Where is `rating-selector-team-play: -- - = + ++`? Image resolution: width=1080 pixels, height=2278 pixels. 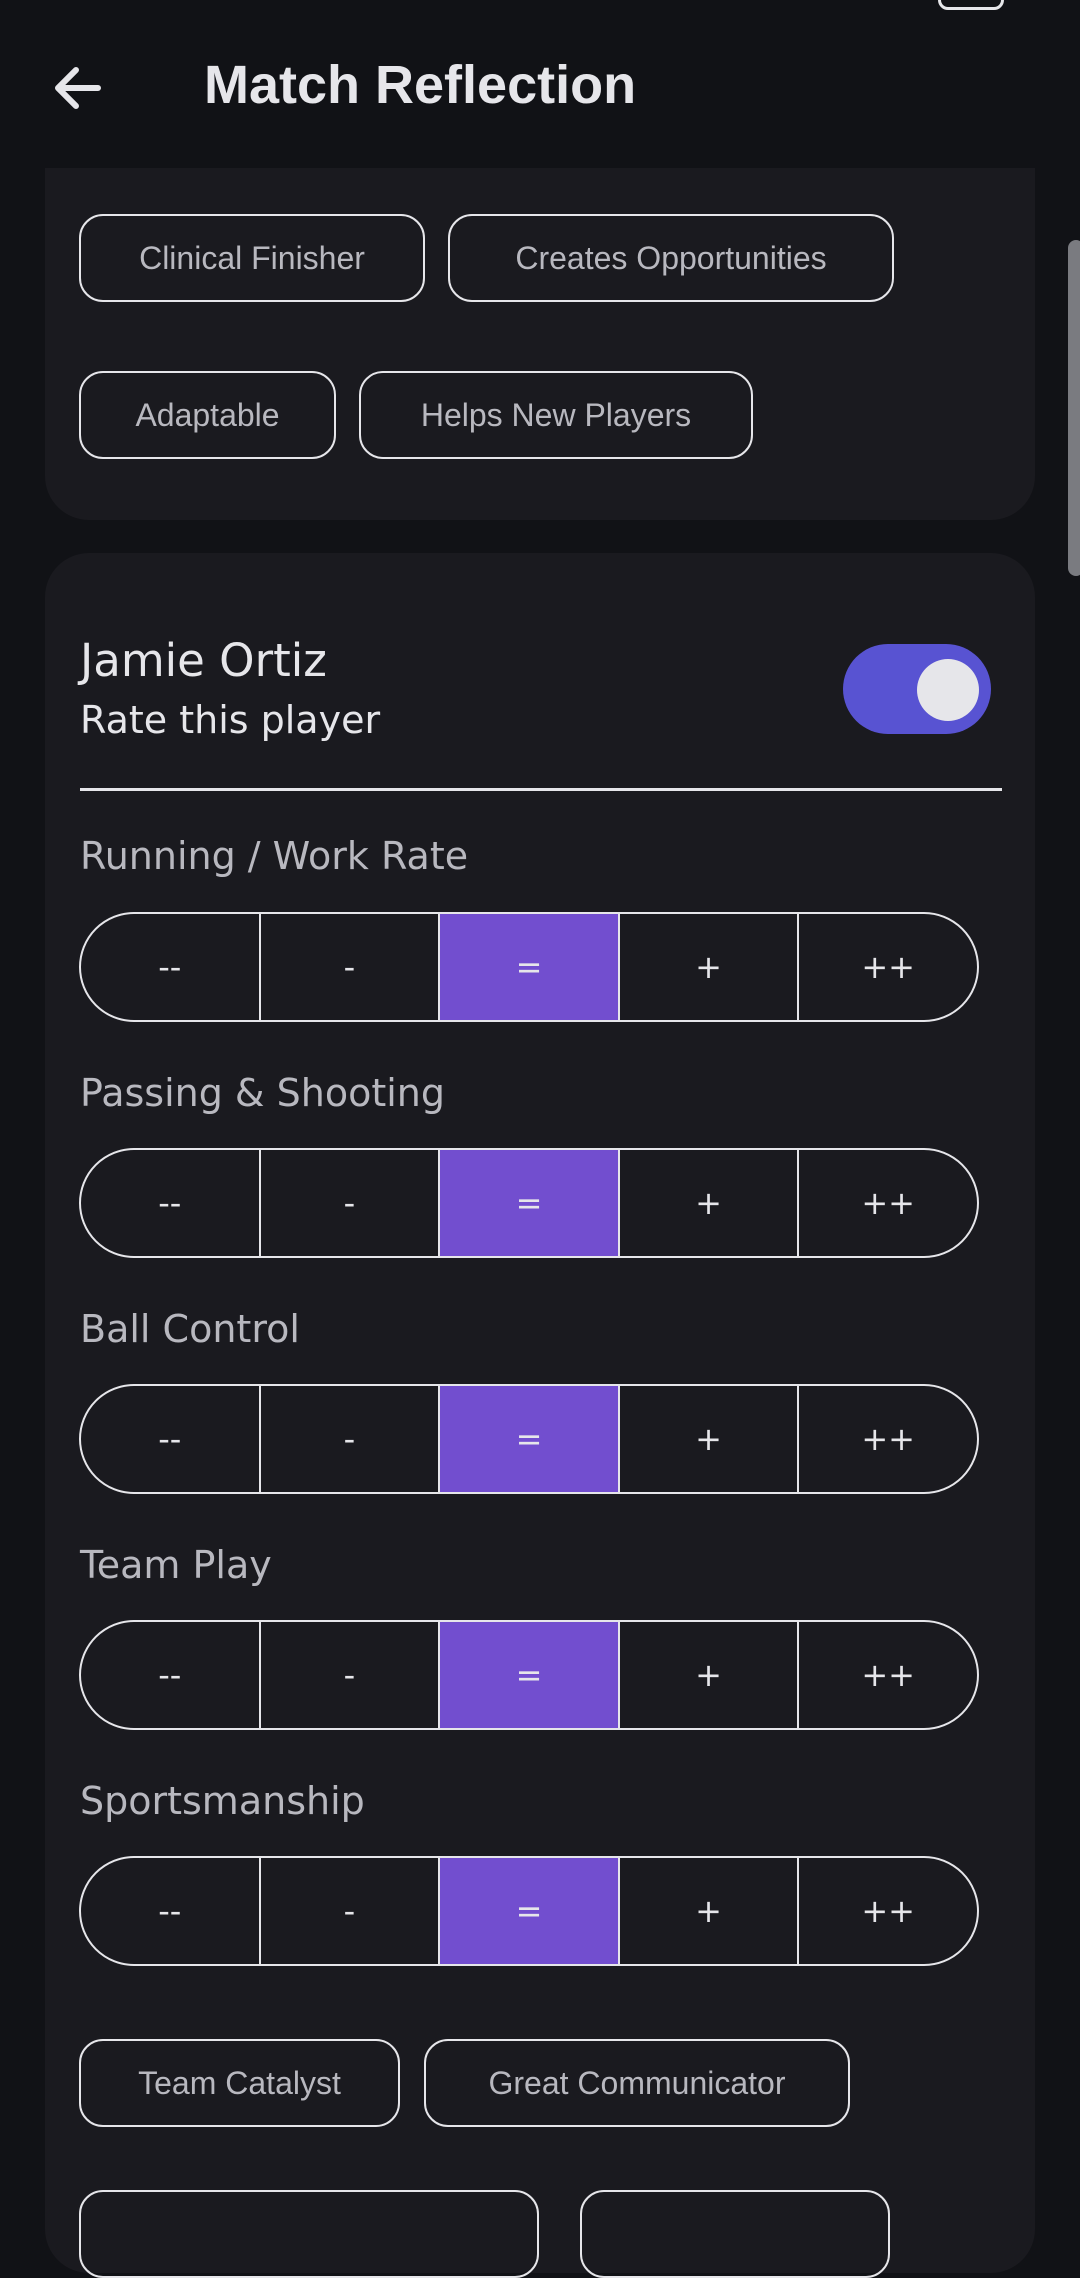 rating-selector-team-play: -- - = + ++ is located at coordinates (529, 1675).